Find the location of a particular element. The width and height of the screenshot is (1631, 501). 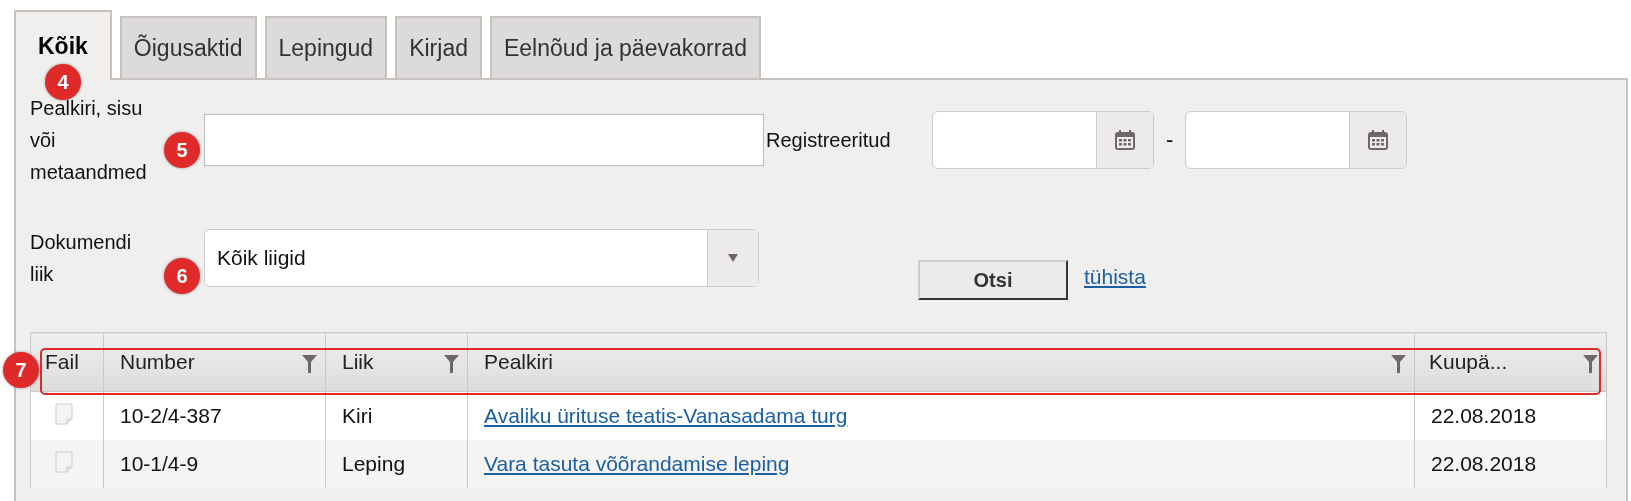

column-header: Liik is located at coordinates (396, 362).